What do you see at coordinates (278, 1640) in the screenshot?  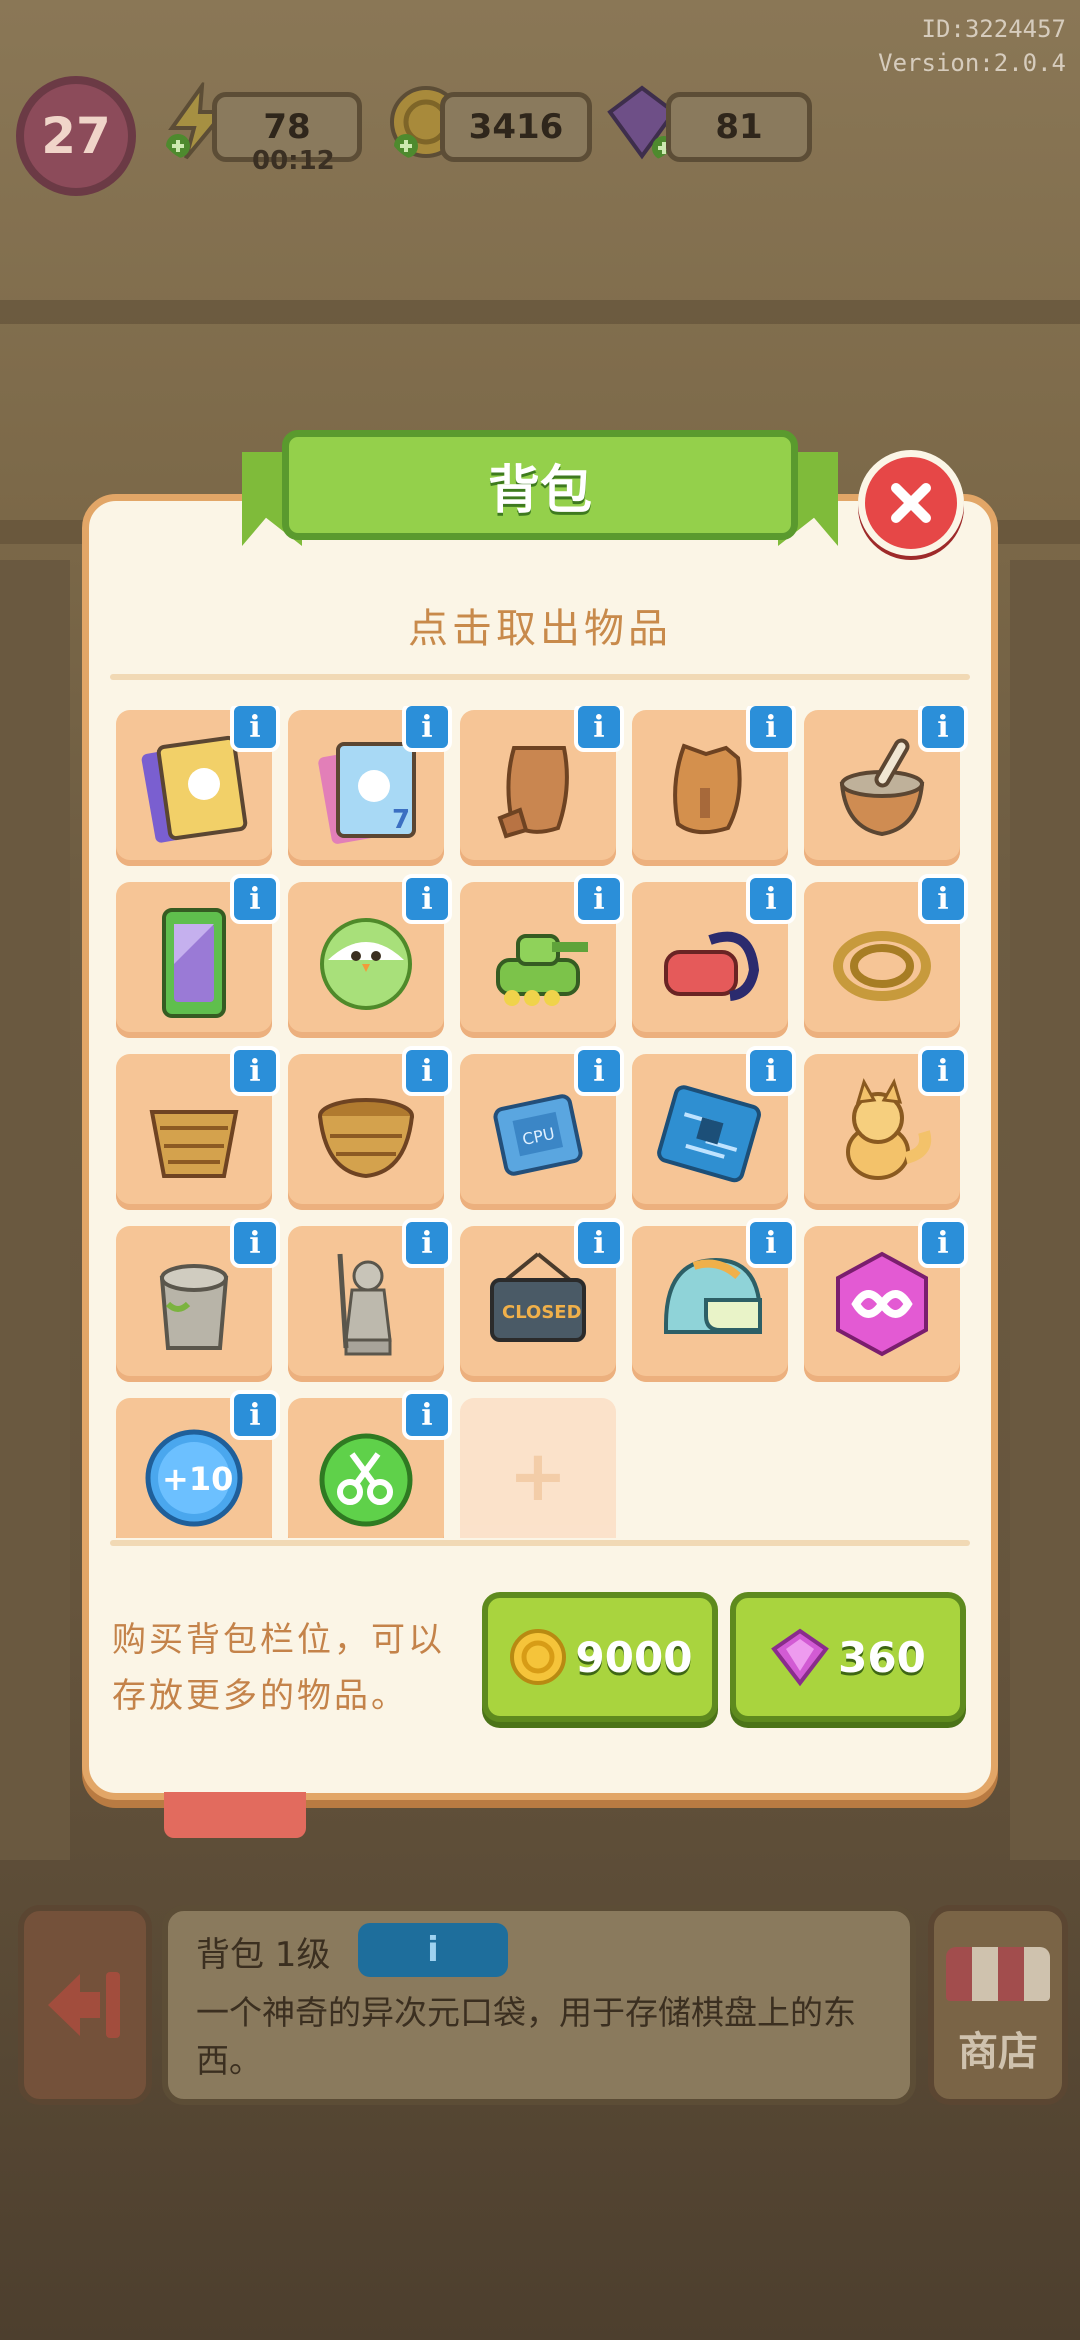 I see `buy-slot-line-1: 购买背包栏位，可以` at bounding box center [278, 1640].